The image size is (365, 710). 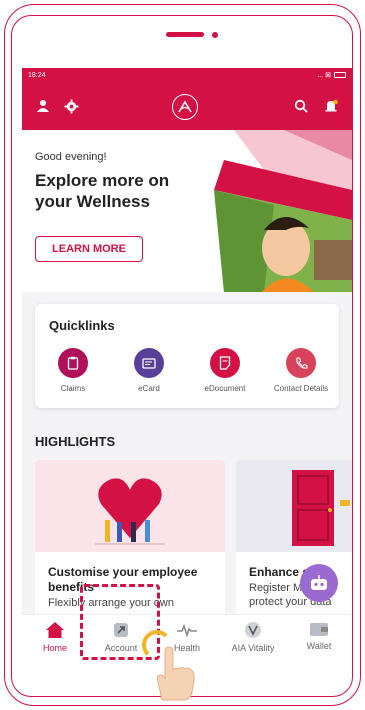 I want to click on home-icon, so click(x=55, y=630).